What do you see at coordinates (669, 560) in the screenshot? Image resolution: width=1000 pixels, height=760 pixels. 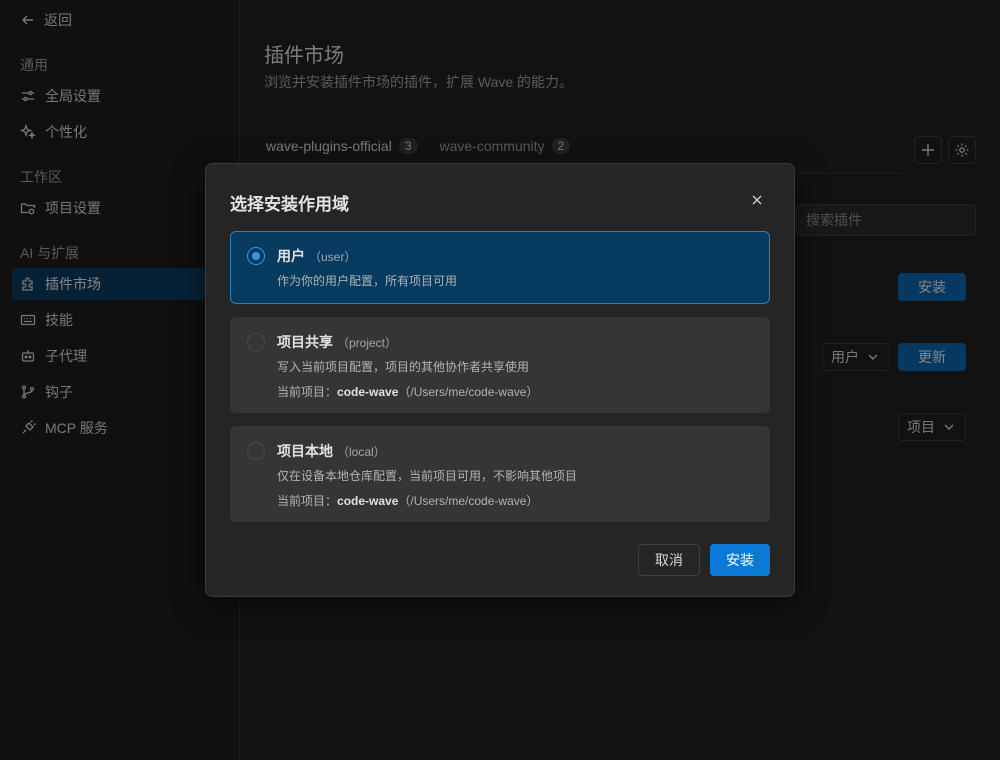 I see `cancel-button: 取消` at bounding box center [669, 560].